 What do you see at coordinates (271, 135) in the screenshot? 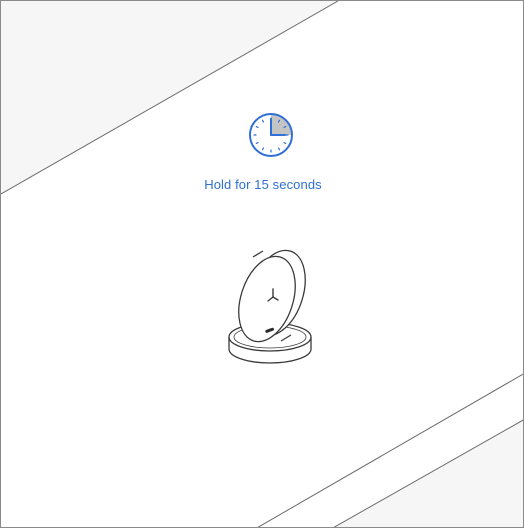
I see `clock-icon` at bounding box center [271, 135].